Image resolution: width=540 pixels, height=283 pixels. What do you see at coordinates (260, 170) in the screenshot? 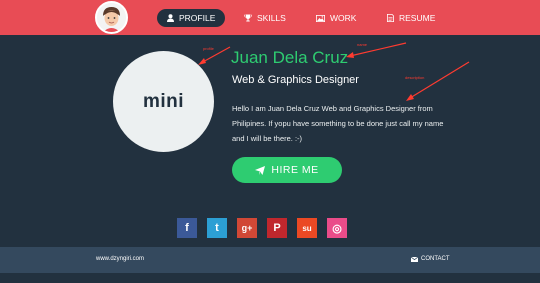
I see `paper-plane-icon` at bounding box center [260, 170].